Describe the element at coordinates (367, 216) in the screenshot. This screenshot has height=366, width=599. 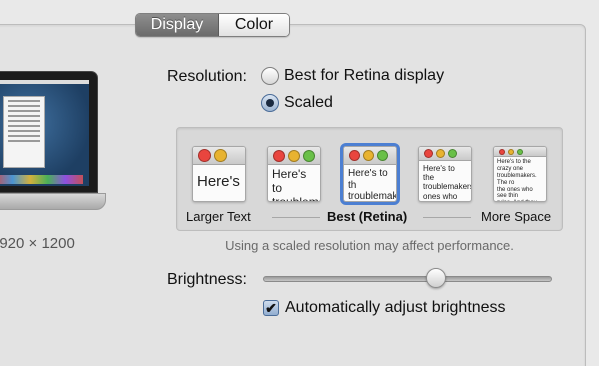
I see `caption-best-retina: Best (Retina)` at that location.